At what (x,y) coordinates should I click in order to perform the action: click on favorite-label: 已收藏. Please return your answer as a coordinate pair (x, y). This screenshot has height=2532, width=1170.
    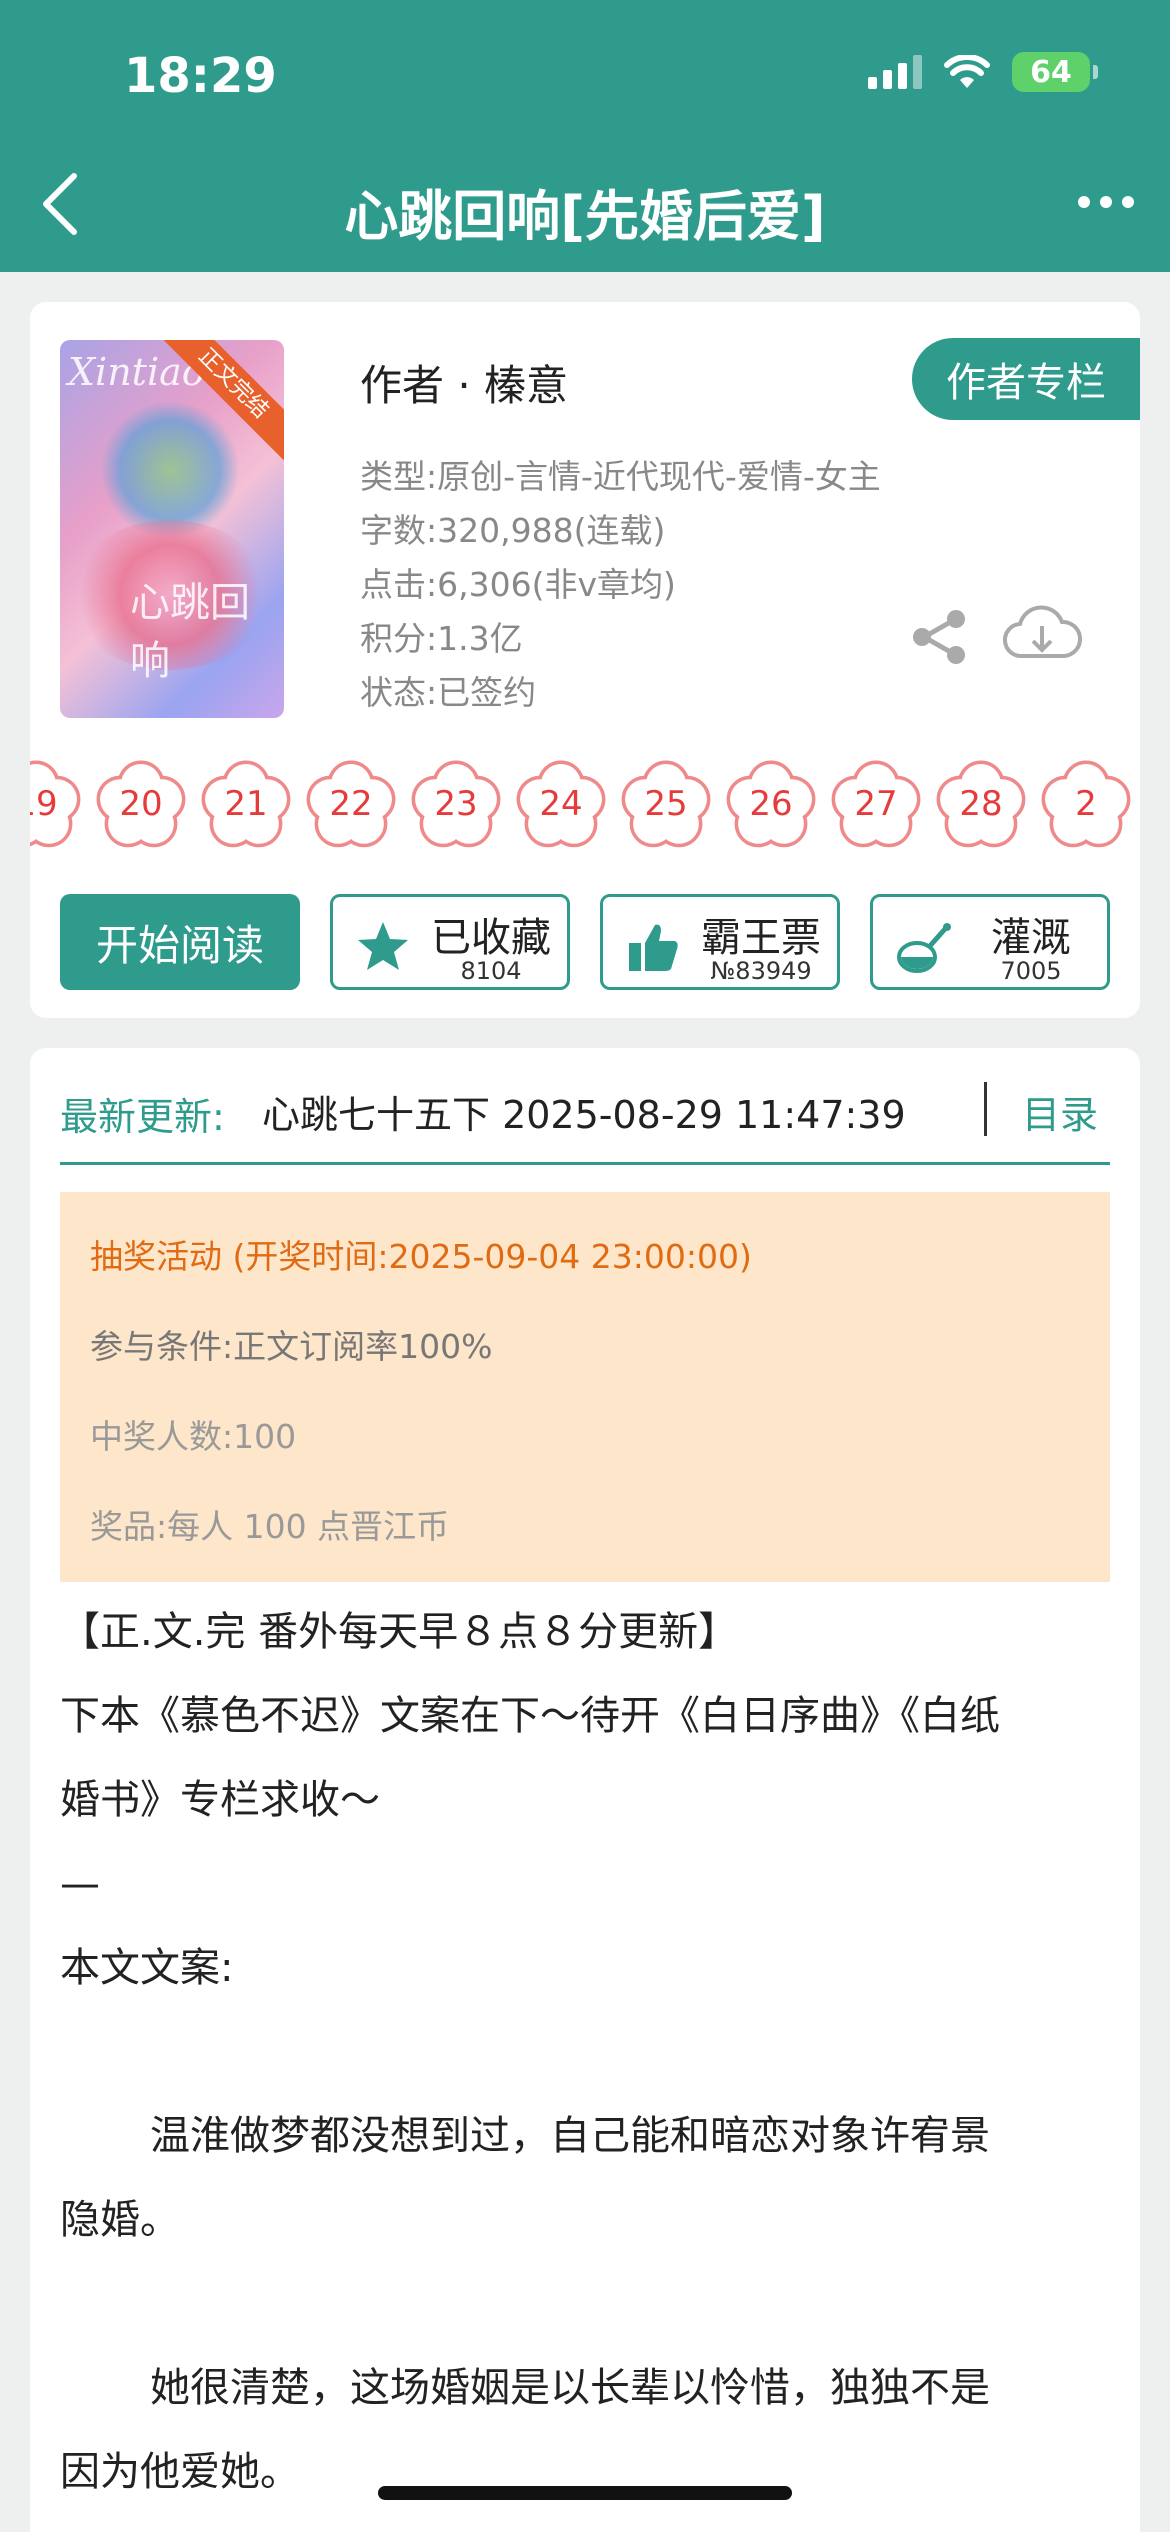
    Looking at the image, I should click on (491, 938).